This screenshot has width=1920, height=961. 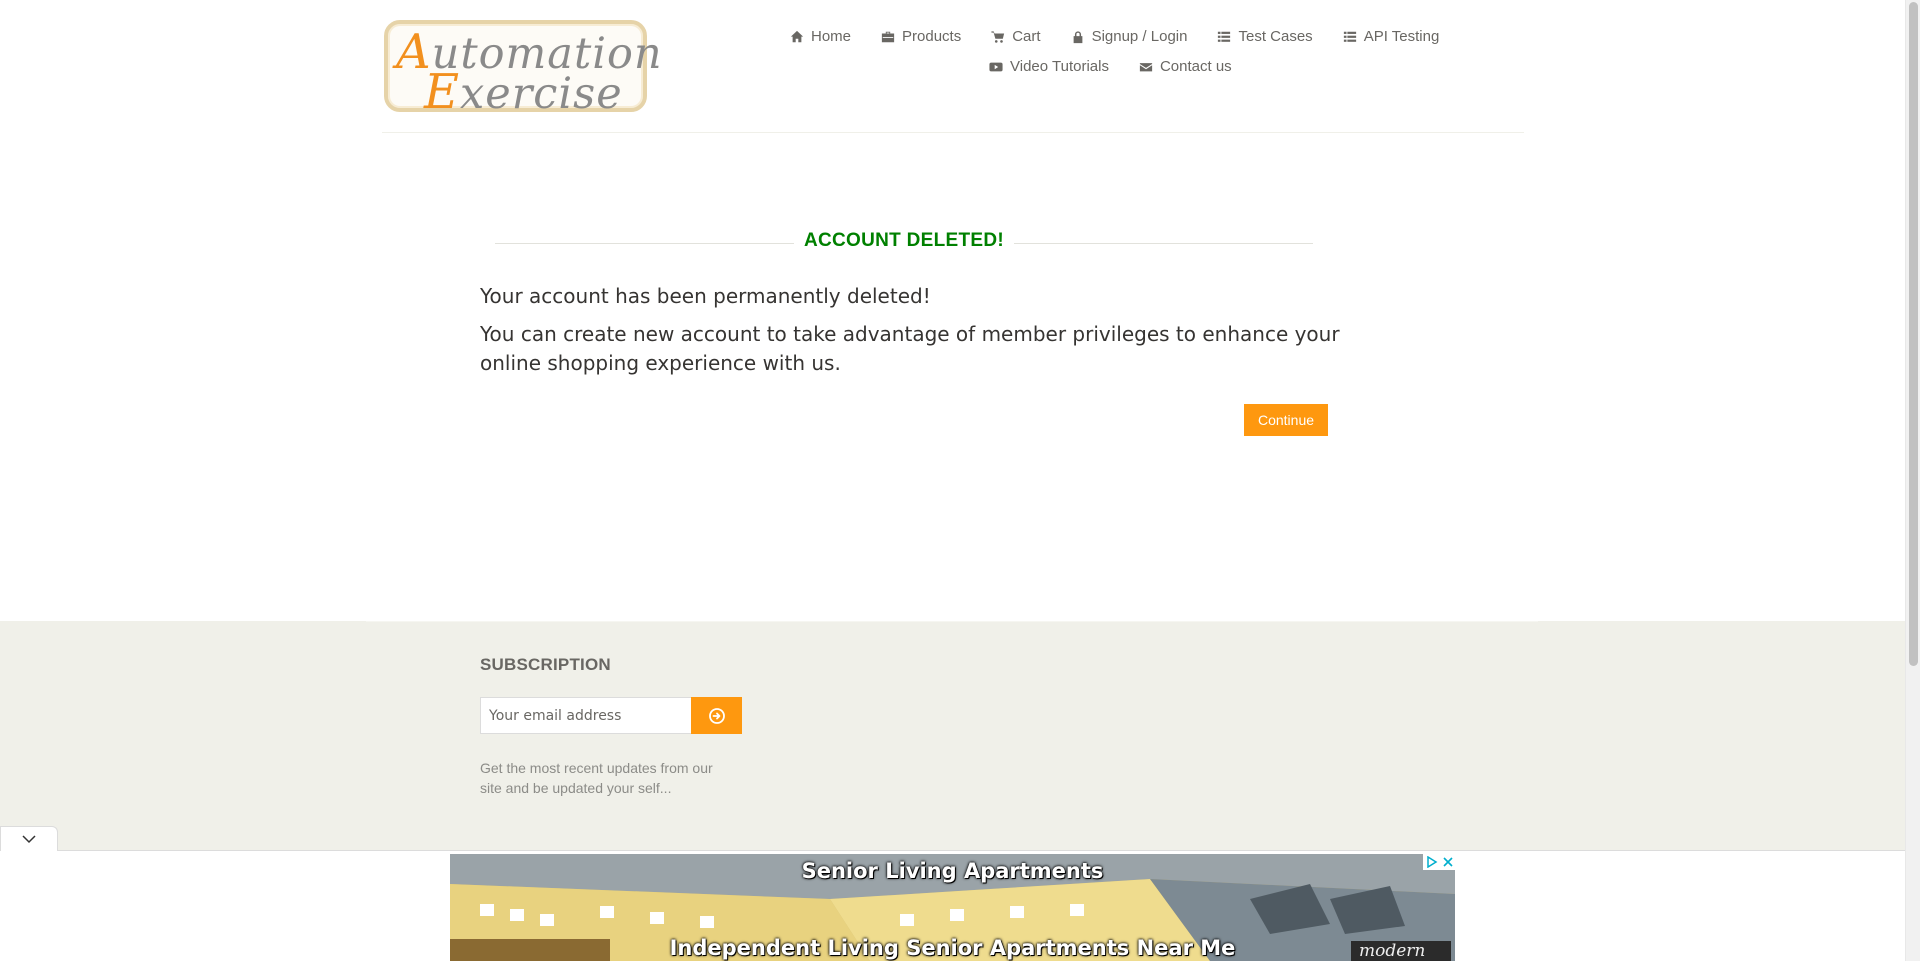 I want to click on subscribe-button, so click(x=716, y=715).